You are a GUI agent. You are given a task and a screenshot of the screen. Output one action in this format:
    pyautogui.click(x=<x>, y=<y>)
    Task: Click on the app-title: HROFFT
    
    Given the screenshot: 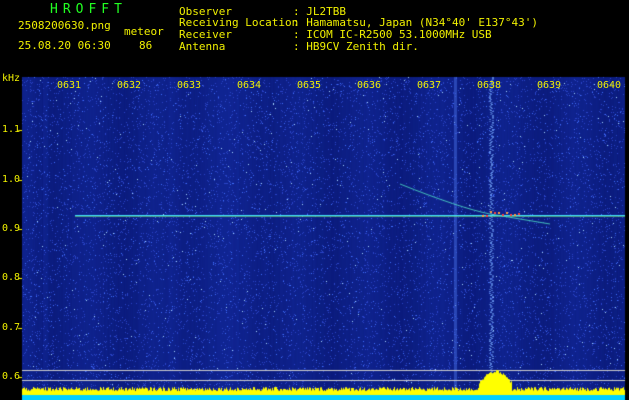 What is the action you would take?
    pyautogui.click(x=88, y=9)
    